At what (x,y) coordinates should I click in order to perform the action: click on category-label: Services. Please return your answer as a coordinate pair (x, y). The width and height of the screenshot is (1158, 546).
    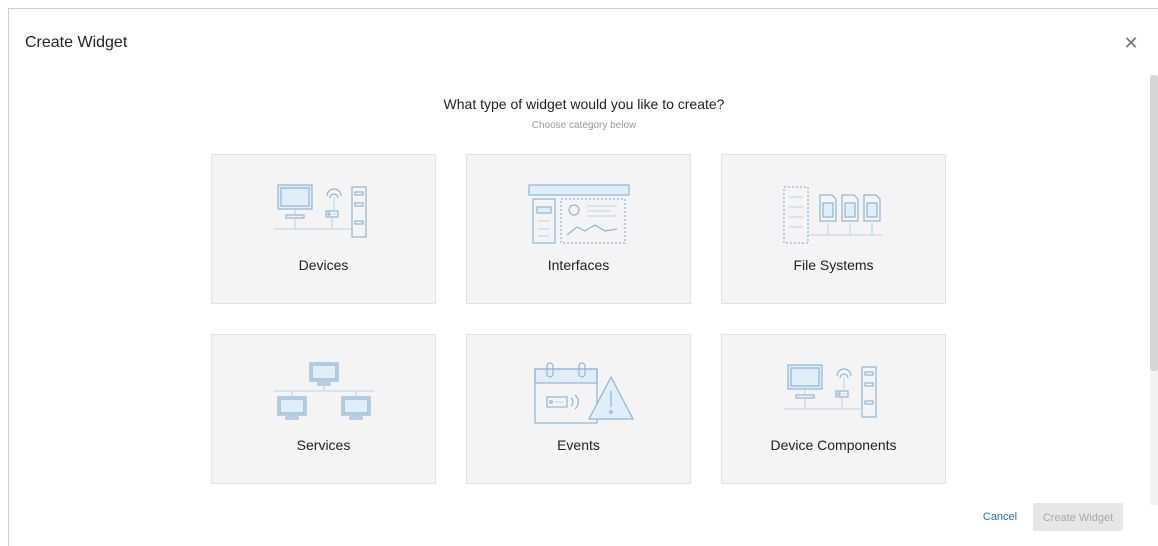
    Looking at the image, I should click on (323, 445).